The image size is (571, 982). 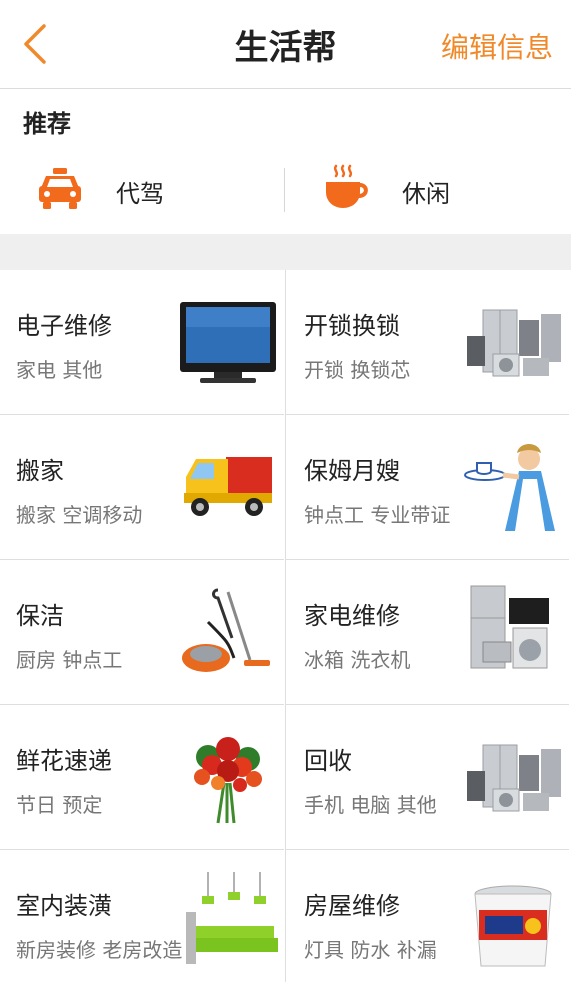 I want to click on taxi-icon, so click(x=60, y=188).